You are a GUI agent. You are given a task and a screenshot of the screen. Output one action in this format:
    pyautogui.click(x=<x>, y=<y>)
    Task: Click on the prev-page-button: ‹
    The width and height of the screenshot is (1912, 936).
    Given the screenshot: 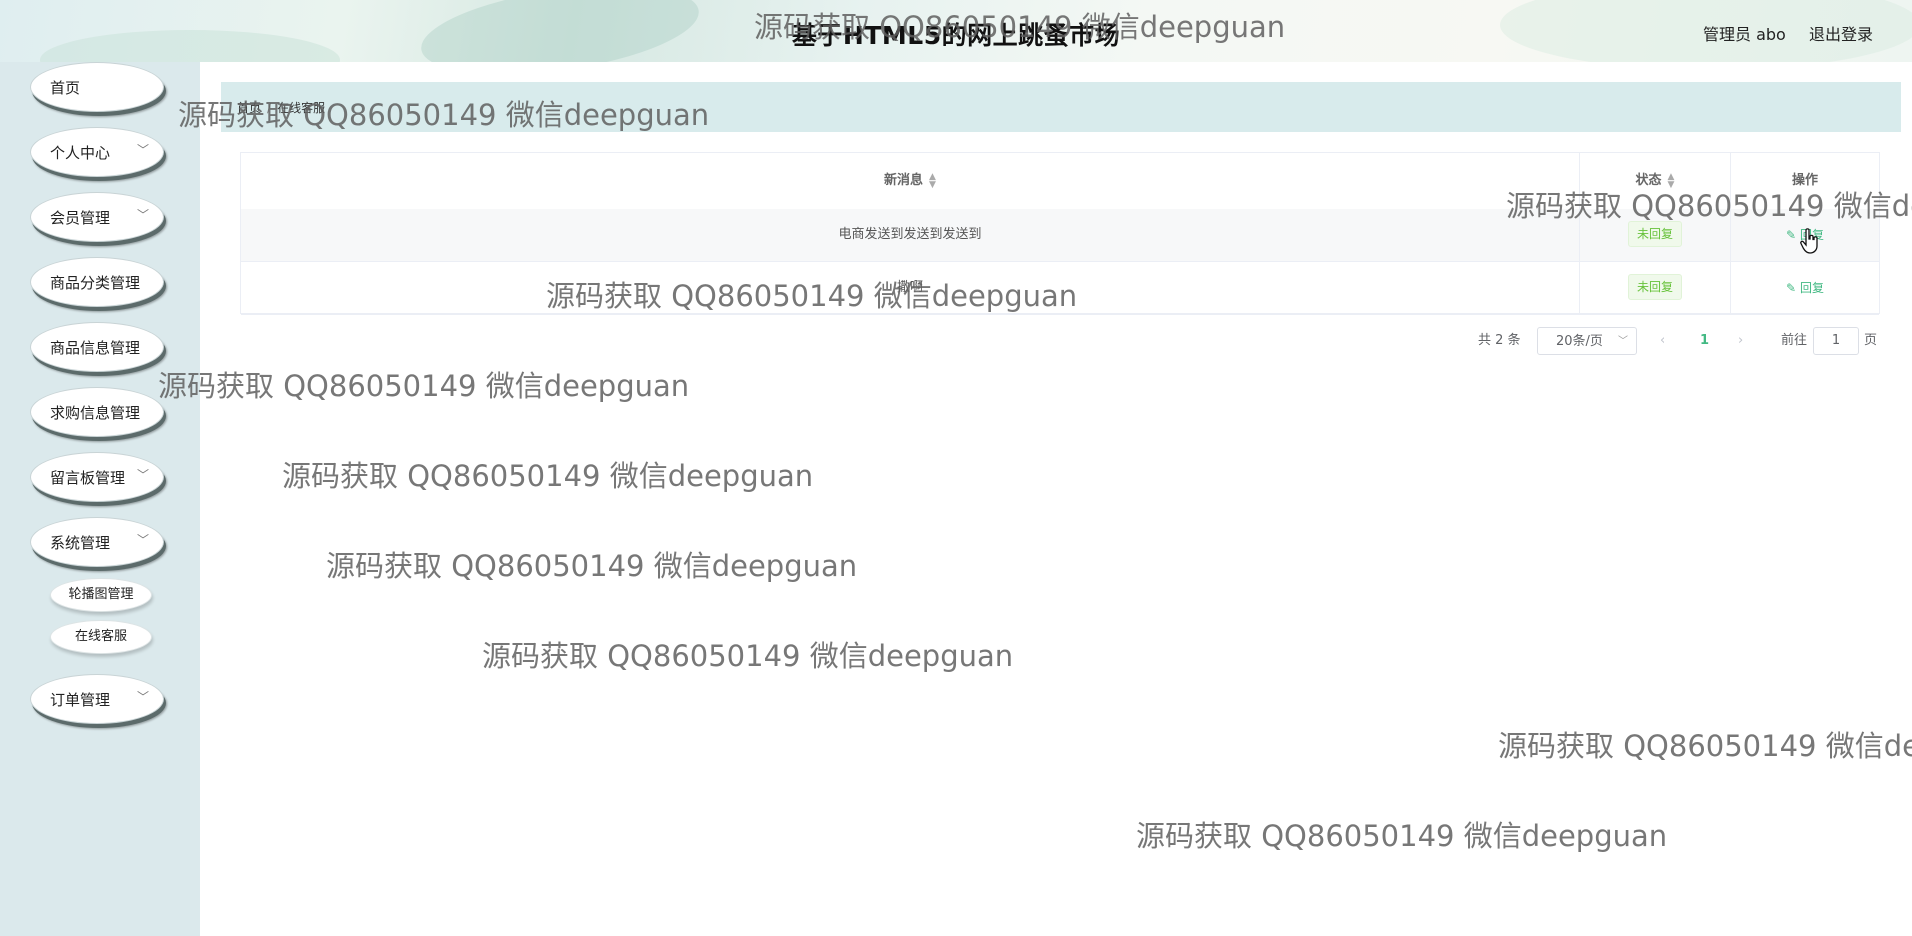 What is the action you would take?
    pyautogui.click(x=1662, y=341)
    